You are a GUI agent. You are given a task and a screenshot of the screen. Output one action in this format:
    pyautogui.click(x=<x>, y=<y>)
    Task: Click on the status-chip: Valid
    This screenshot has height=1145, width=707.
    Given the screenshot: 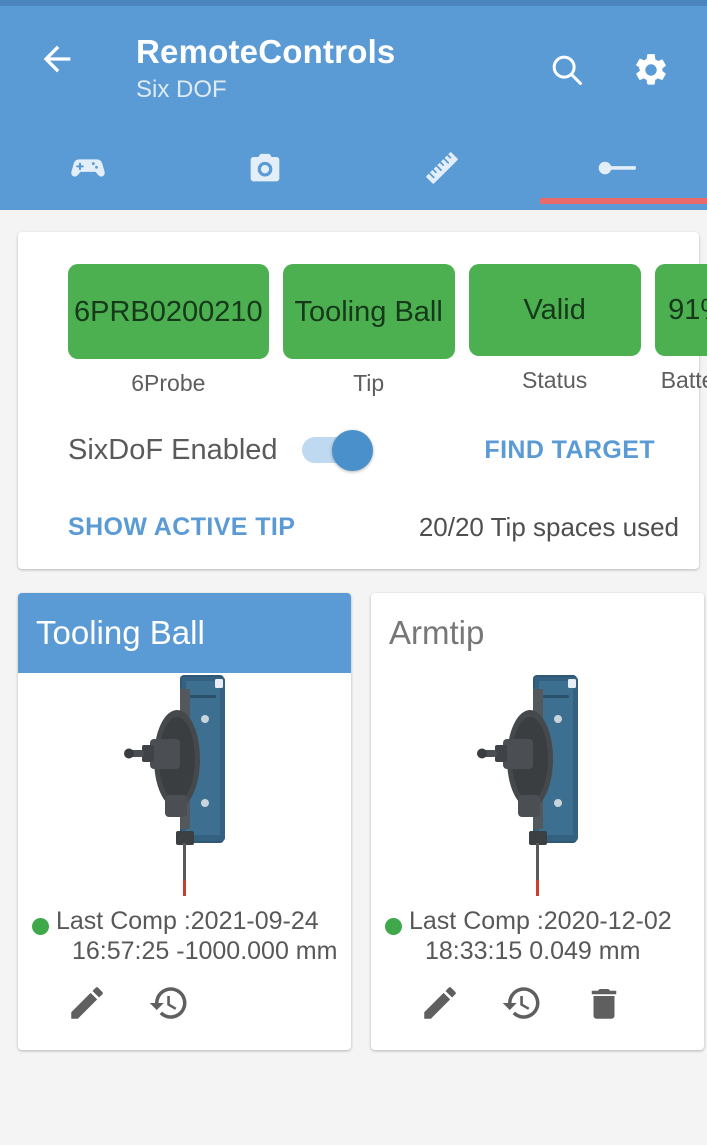 What is the action you would take?
    pyautogui.click(x=554, y=310)
    